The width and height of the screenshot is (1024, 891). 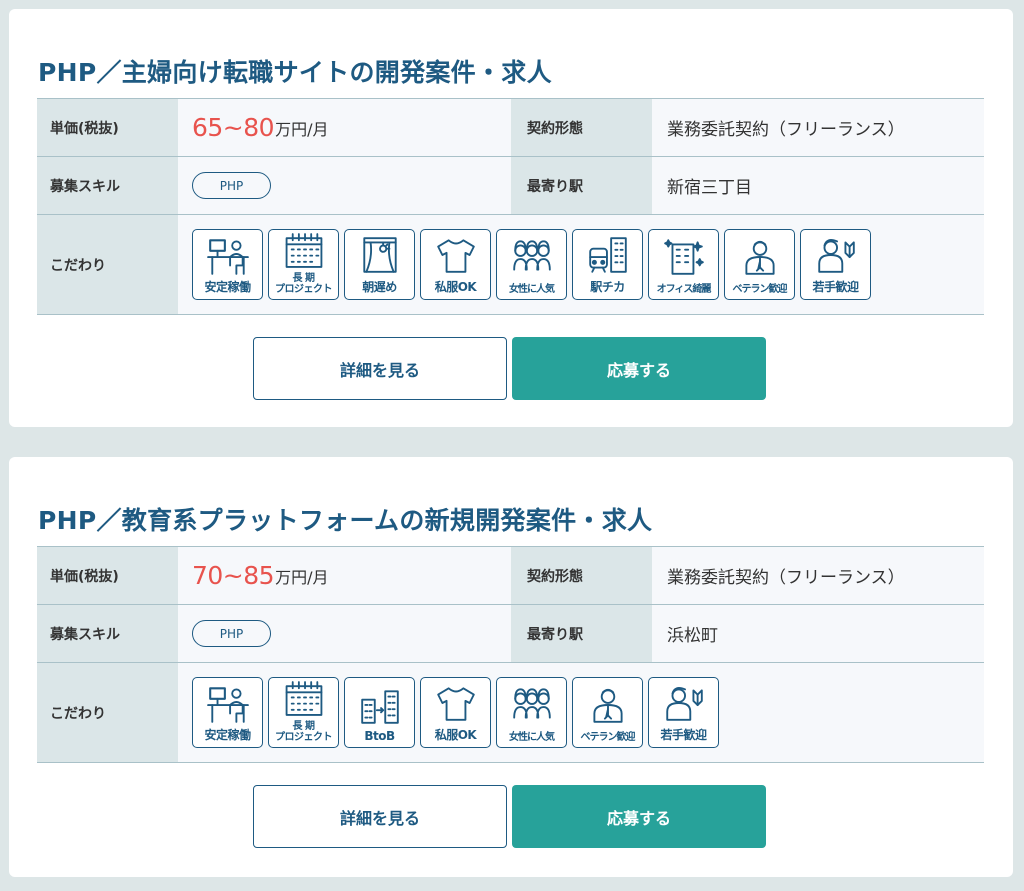 What do you see at coordinates (233, 127) in the screenshot?
I see `price-range: 65~80` at bounding box center [233, 127].